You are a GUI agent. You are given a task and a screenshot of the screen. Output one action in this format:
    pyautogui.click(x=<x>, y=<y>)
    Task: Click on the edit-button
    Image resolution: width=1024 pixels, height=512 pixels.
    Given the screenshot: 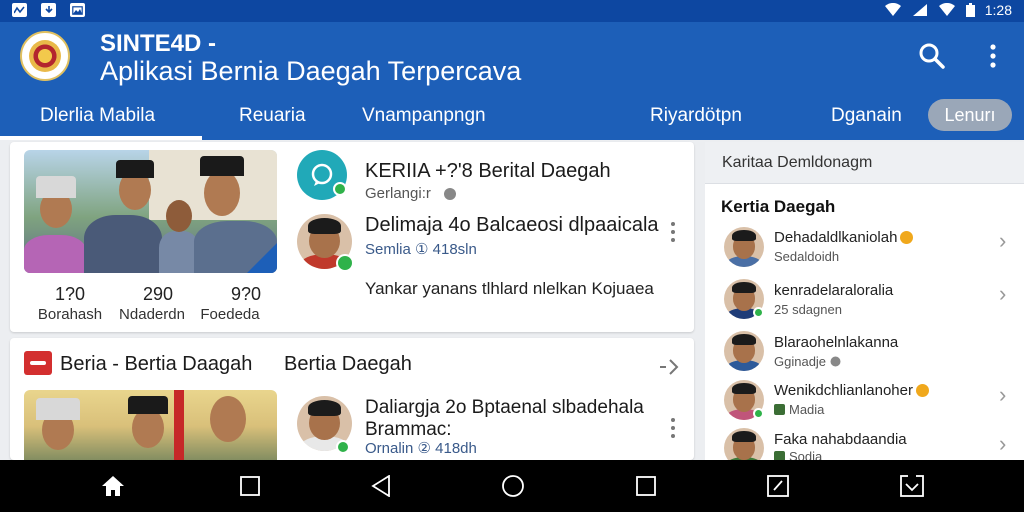 What is the action you would take?
    pyautogui.click(x=778, y=486)
    